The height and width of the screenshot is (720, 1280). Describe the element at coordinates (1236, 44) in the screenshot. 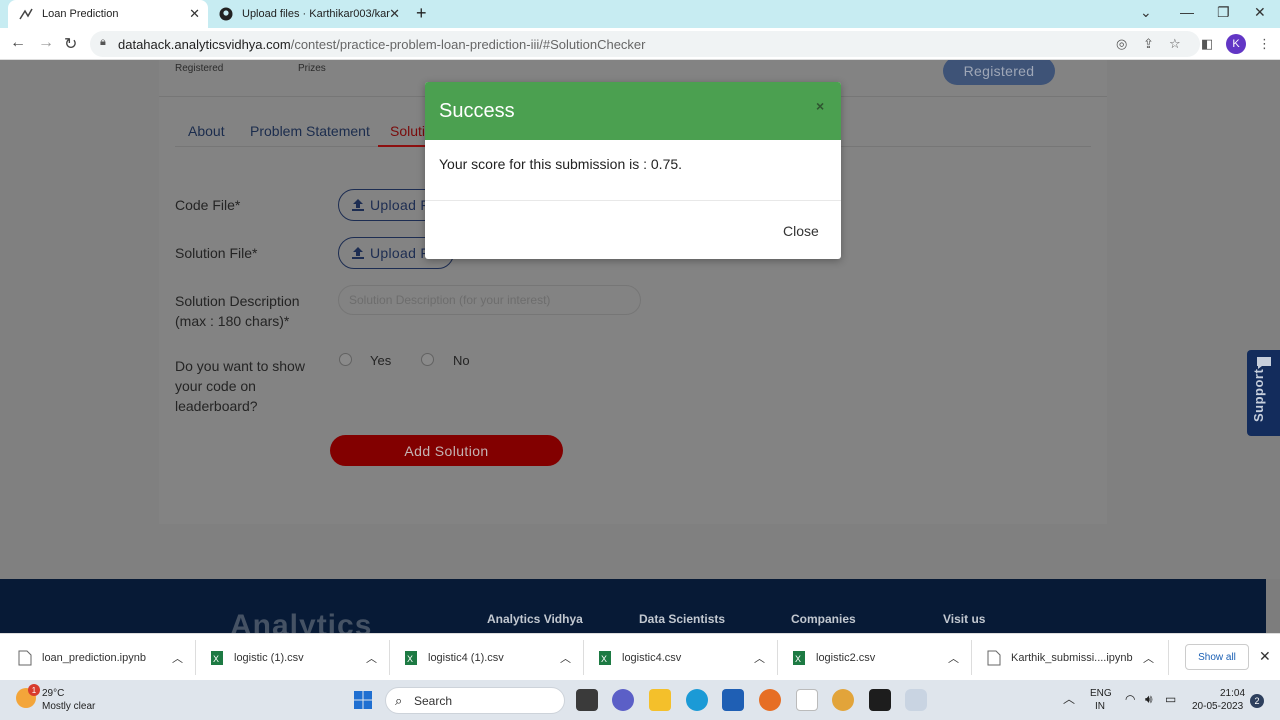

I see `profile-avatar: K` at that location.